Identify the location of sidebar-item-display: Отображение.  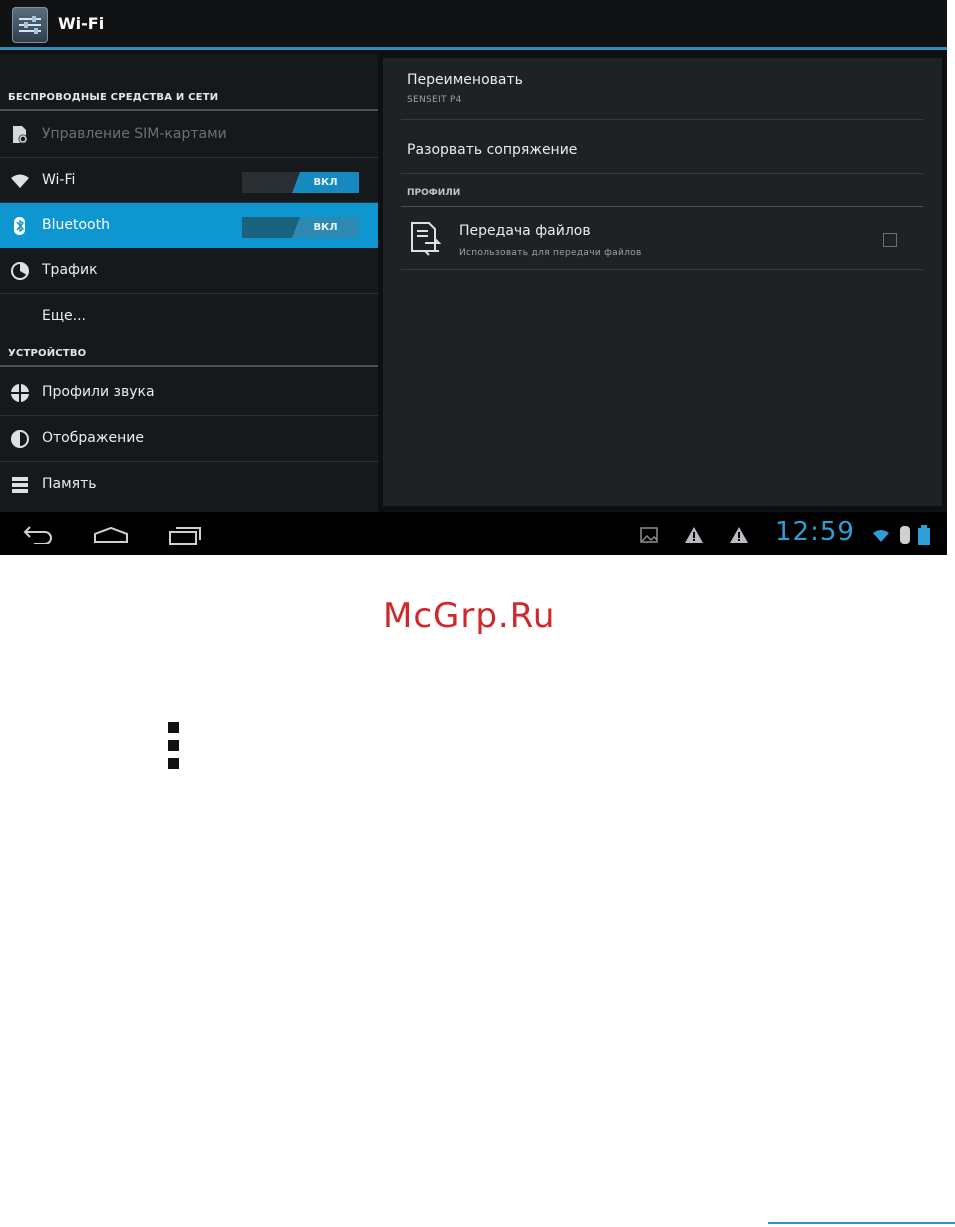
(189, 438).